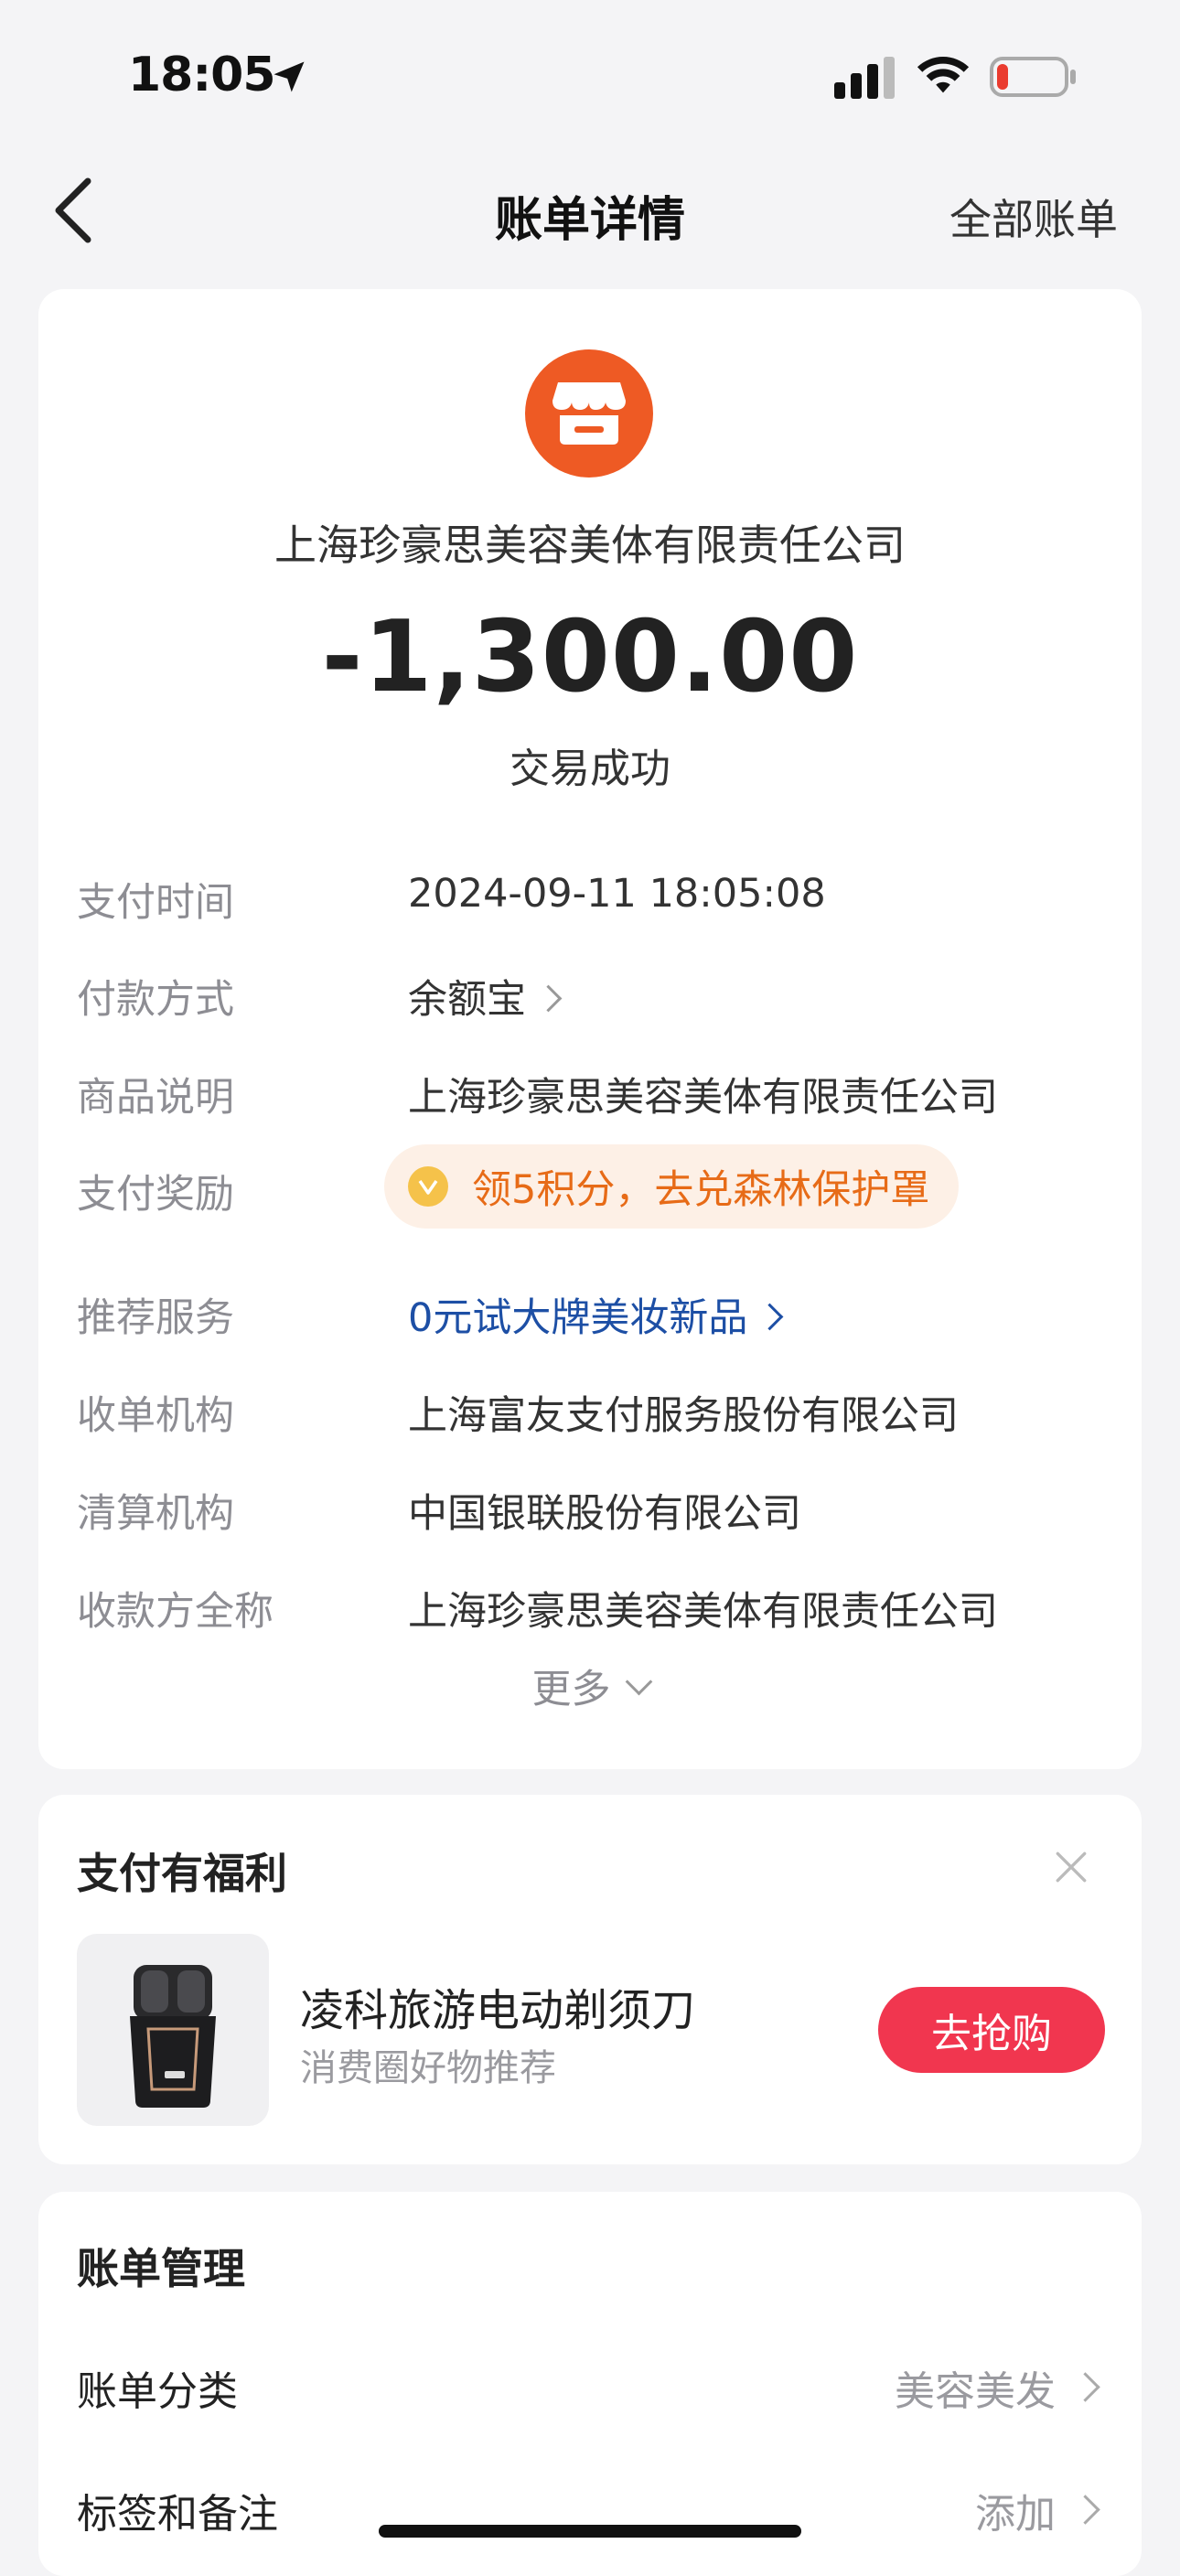 This screenshot has height=2576, width=1180. I want to click on detail-label: 推荐服务, so click(155, 1318).